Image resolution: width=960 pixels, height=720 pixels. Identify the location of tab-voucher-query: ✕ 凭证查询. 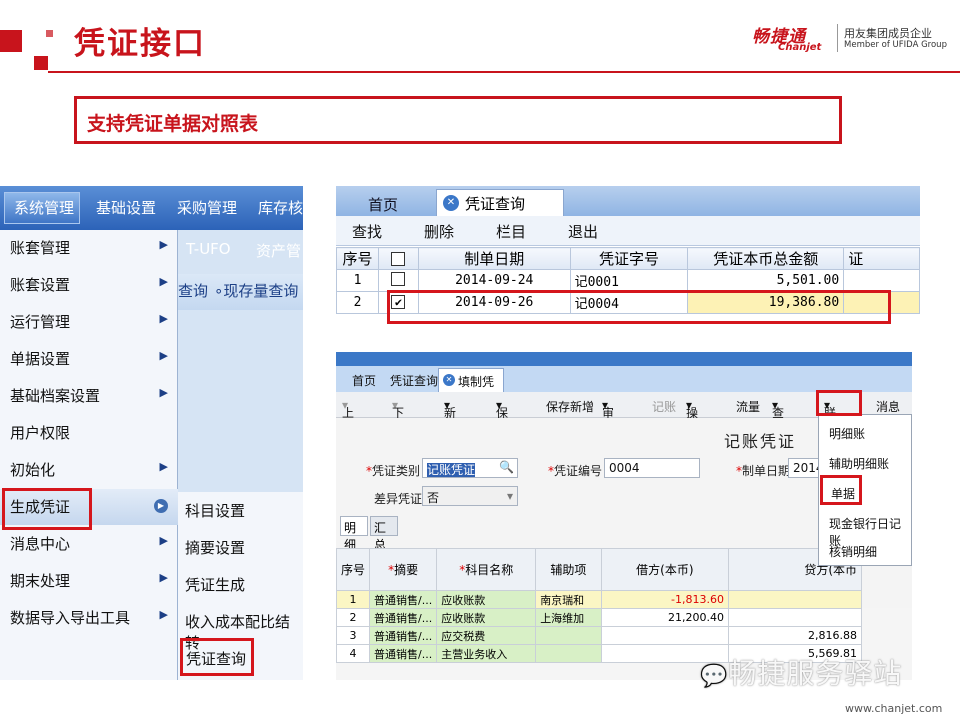
(500, 202).